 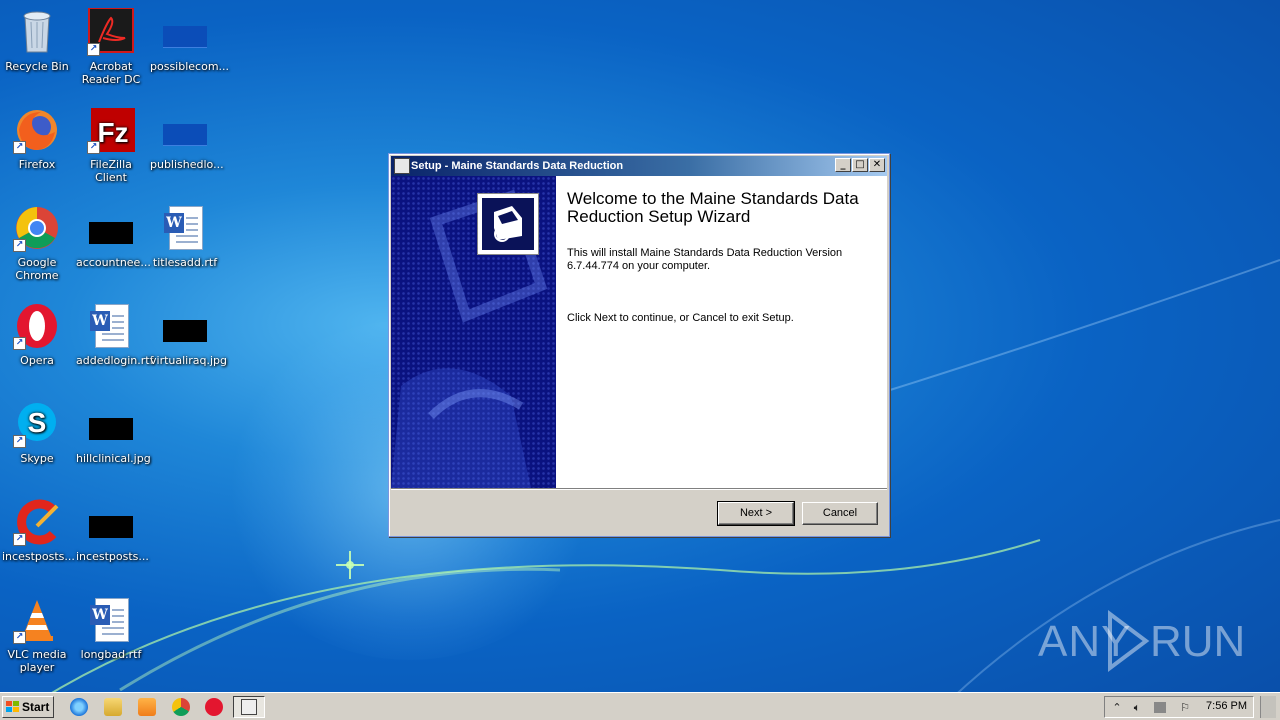 I want to click on setup-taskbar-icon, so click(x=249, y=707).